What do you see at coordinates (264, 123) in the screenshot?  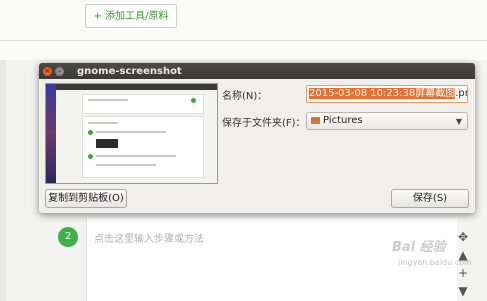 I see `folder-label: 保存于文件夹(F)：` at bounding box center [264, 123].